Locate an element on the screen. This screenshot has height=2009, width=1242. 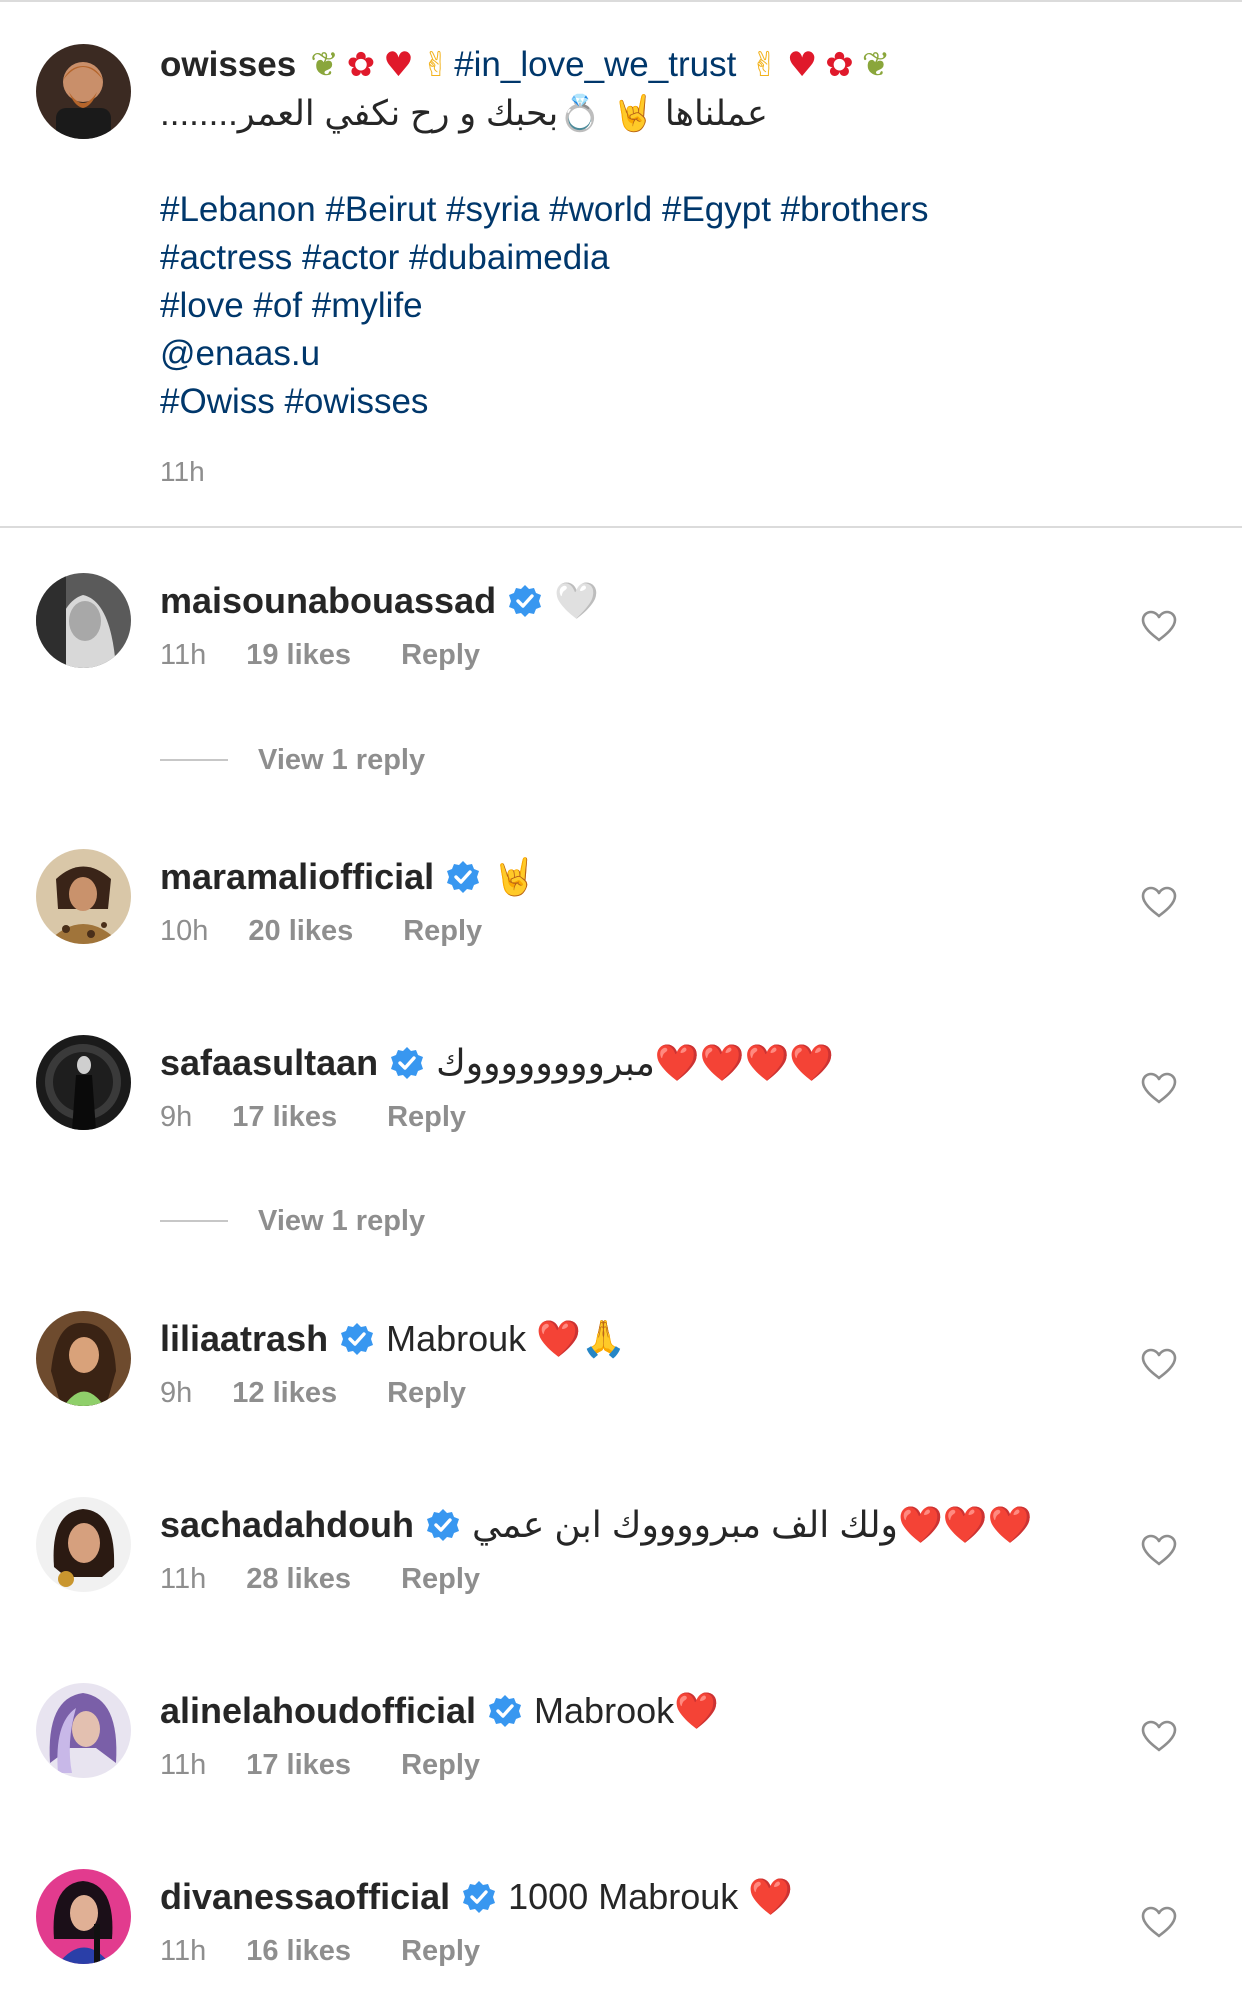
comment-text: Mabrouk ❤️🙏 is located at coordinates (506, 1338).